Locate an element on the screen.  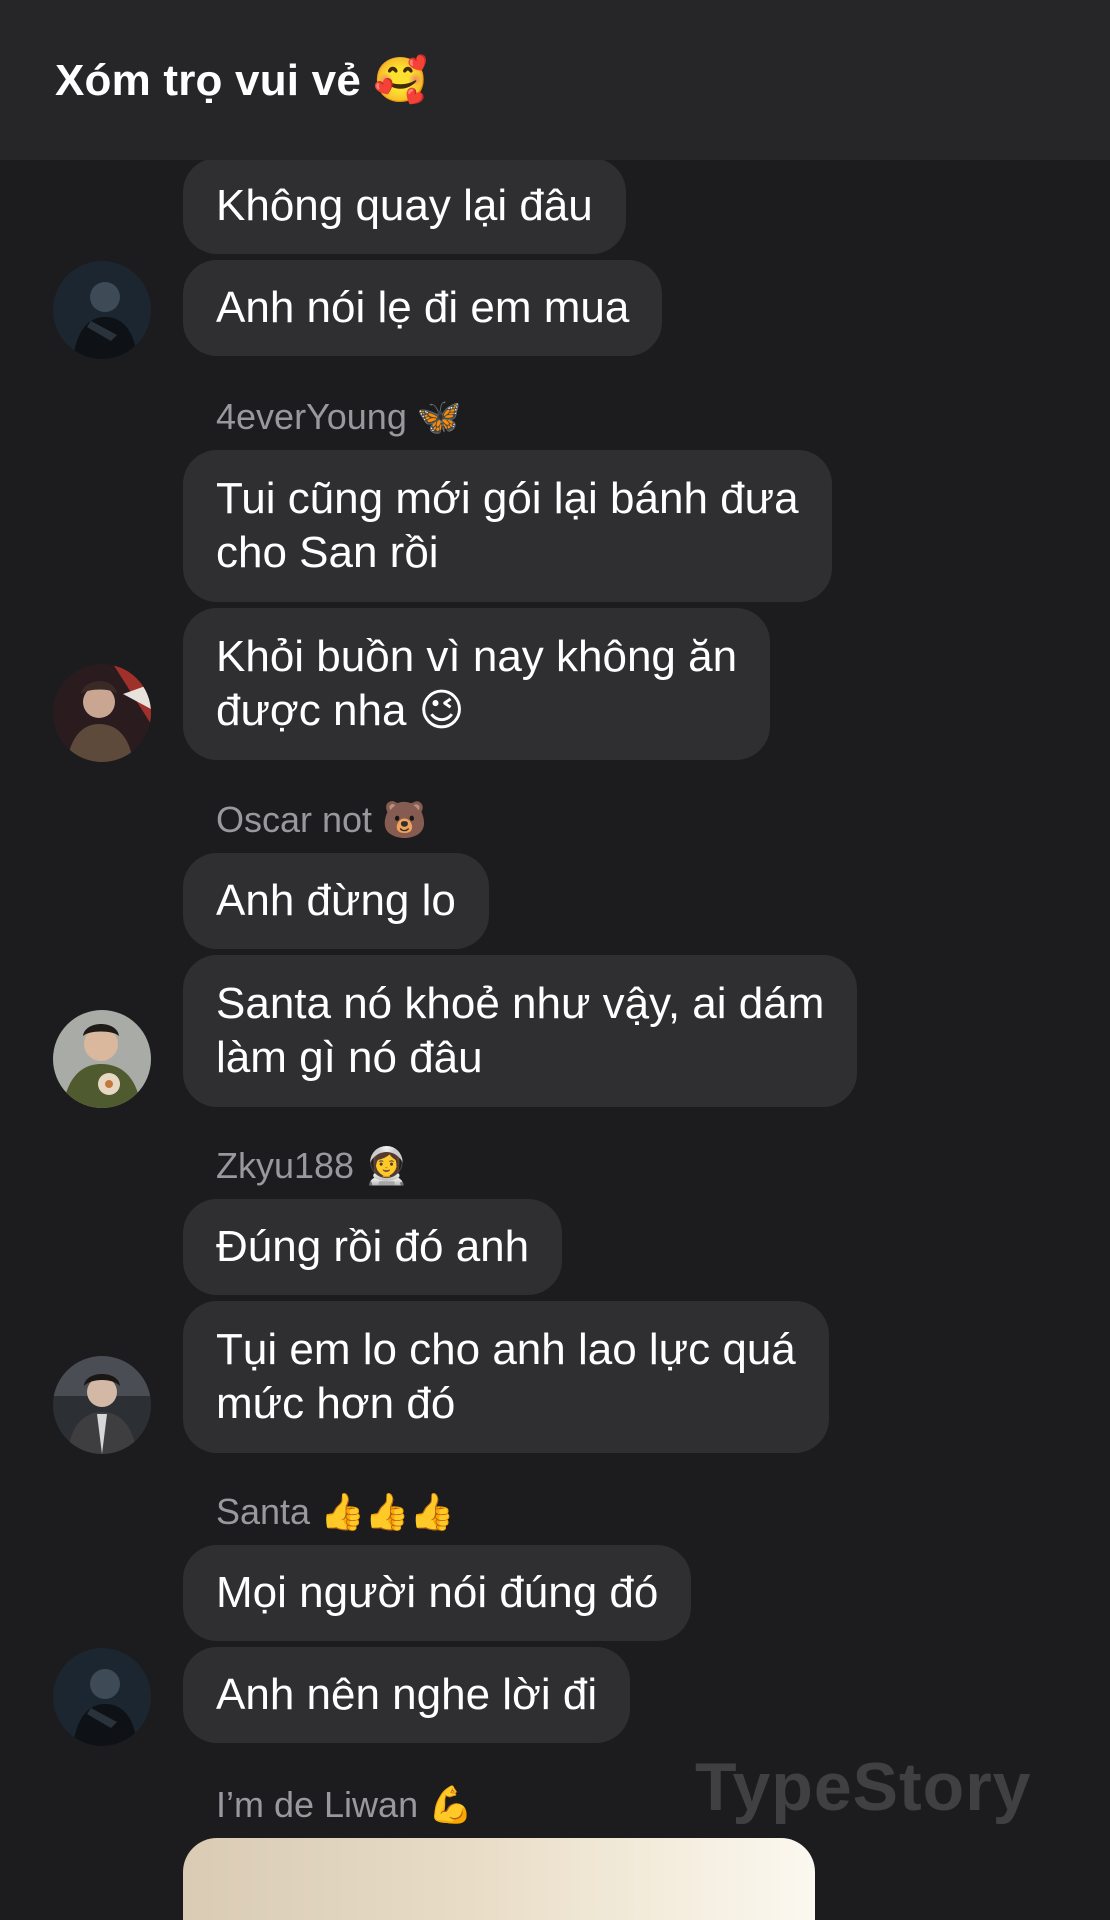
message-text: cho San rồi is located at coordinates (327, 552).